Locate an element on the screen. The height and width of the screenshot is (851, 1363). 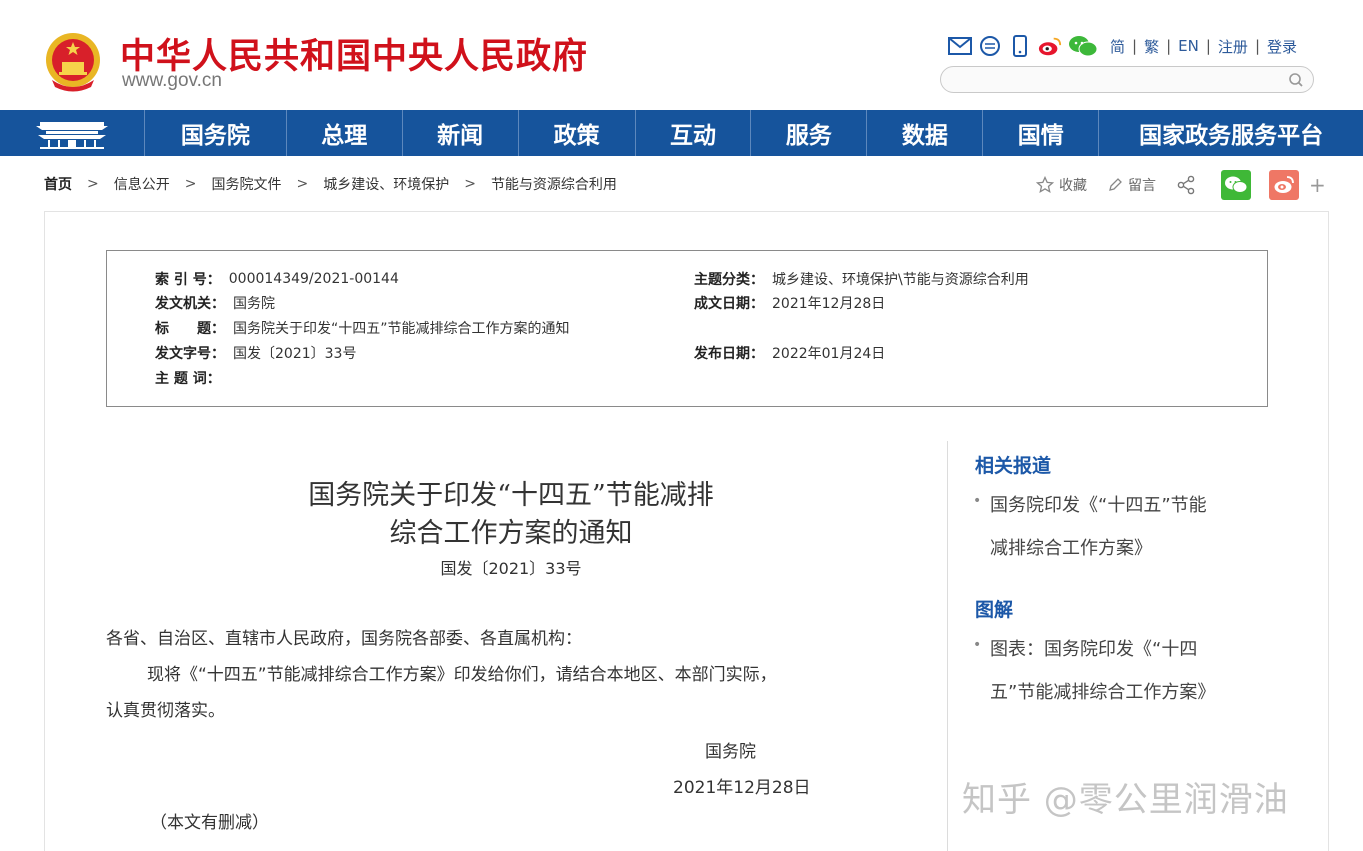
nav-home-icon is located at coordinates (72, 133).